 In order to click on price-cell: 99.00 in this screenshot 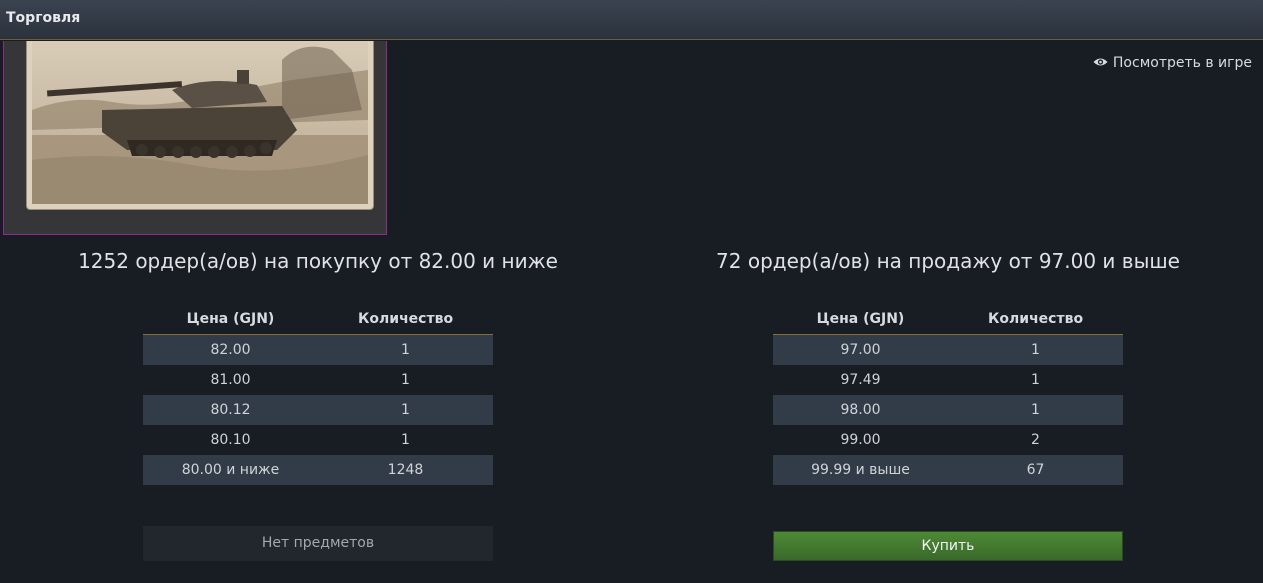, I will do `click(860, 440)`.